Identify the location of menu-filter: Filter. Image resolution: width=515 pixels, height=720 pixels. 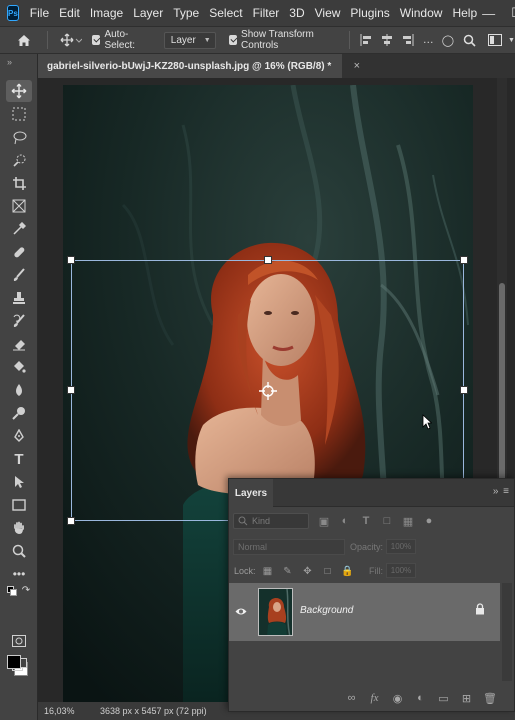
(266, 13).